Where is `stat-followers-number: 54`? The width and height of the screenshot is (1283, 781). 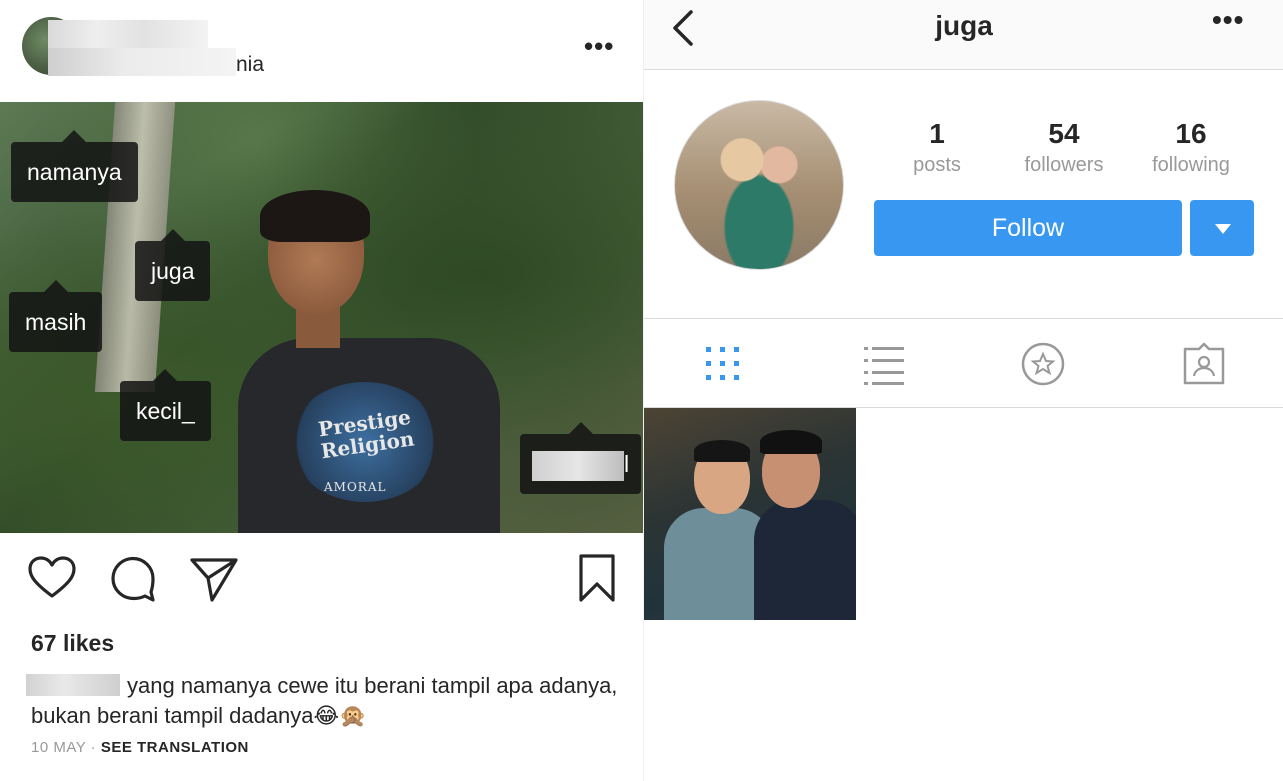
stat-followers-number: 54 is located at coordinates (1064, 133).